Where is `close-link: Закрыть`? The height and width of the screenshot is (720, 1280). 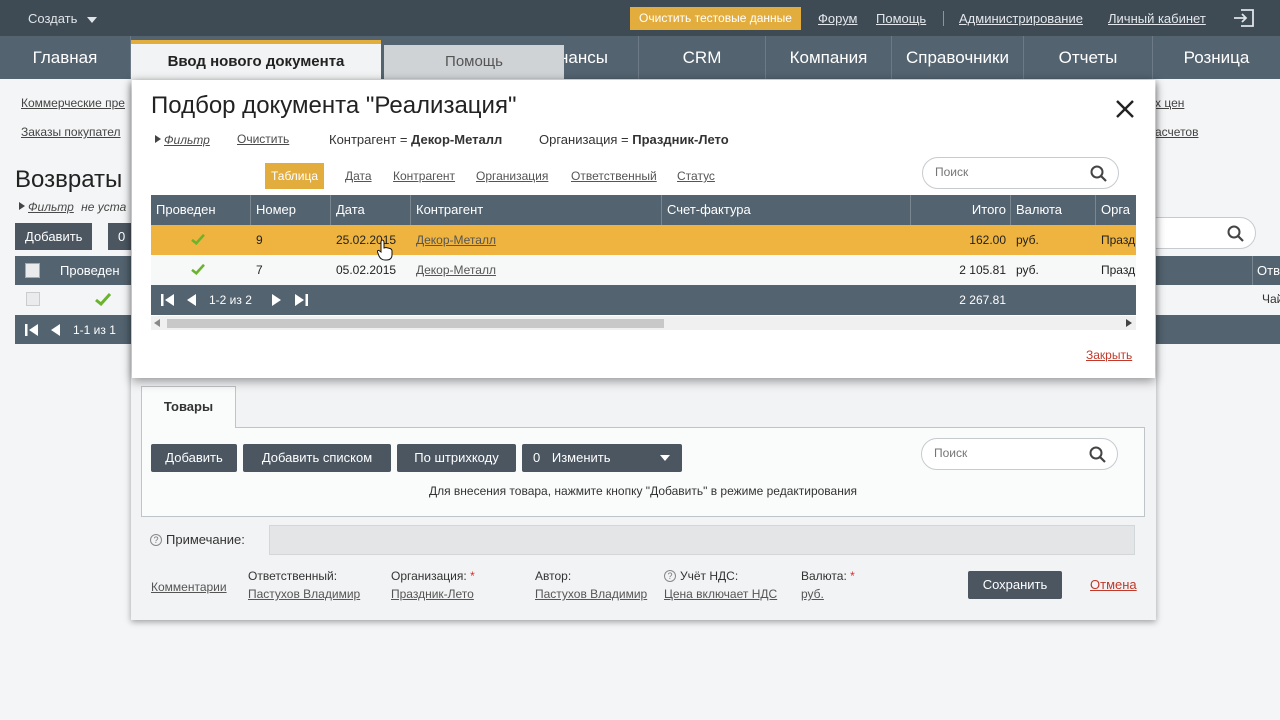 close-link: Закрыть is located at coordinates (1109, 355).